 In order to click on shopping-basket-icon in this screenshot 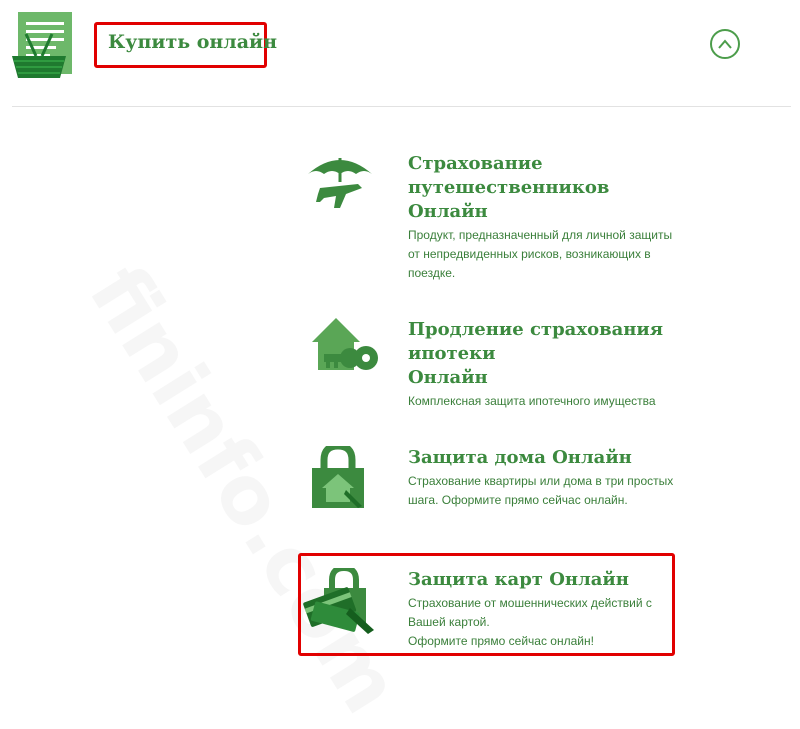, I will do `click(44, 45)`.